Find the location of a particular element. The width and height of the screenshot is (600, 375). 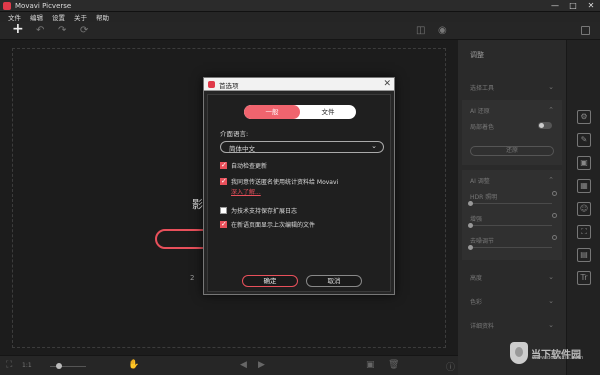

maximize-button: □ is located at coordinates (573, 6).